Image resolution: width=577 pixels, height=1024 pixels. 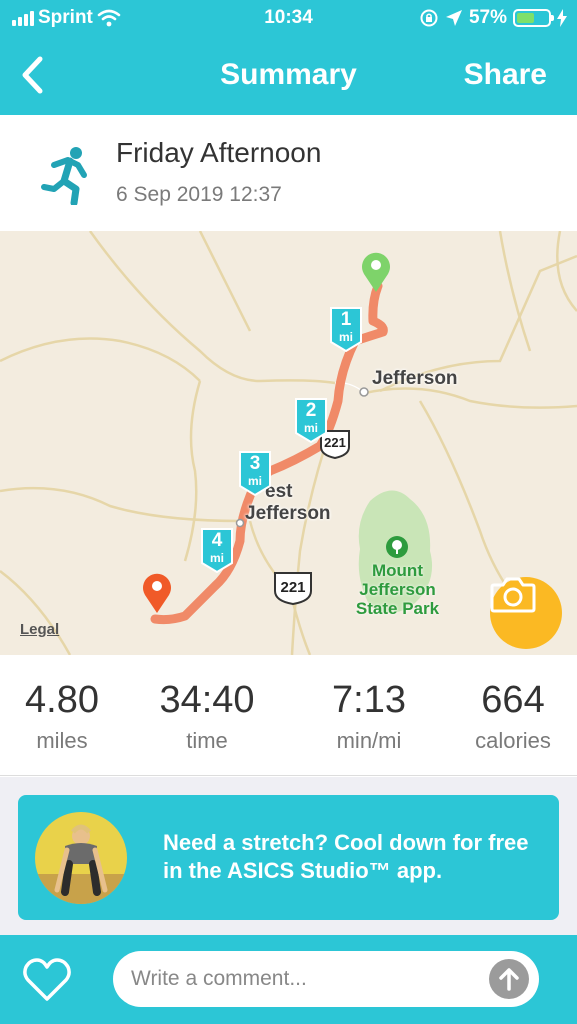 What do you see at coordinates (369, 740) in the screenshot?
I see `stat-unit: min/mi` at bounding box center [369, 740].